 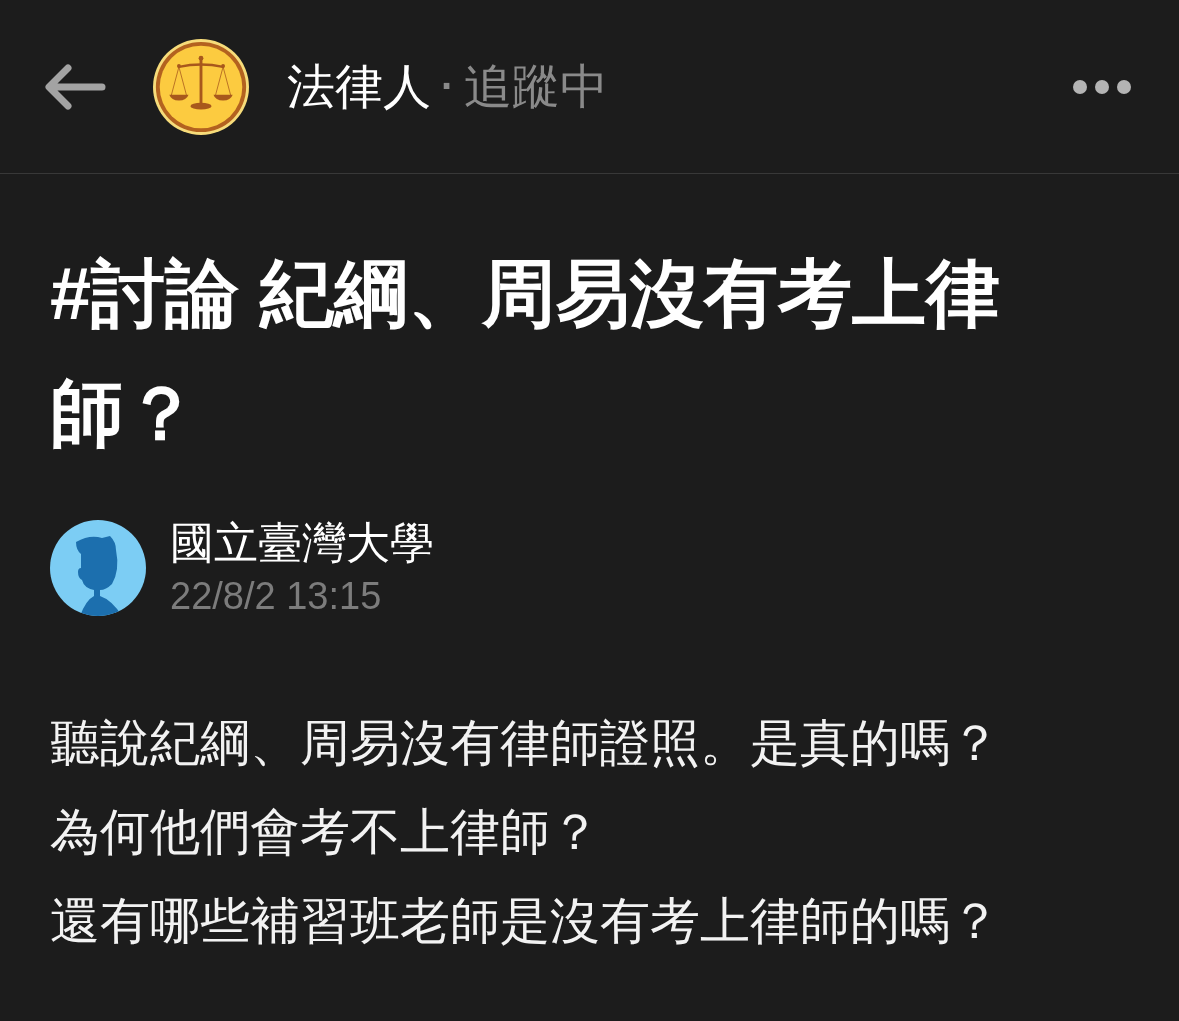 I want to click on follow-status: 追蹤中, so click(x=536, y=86).